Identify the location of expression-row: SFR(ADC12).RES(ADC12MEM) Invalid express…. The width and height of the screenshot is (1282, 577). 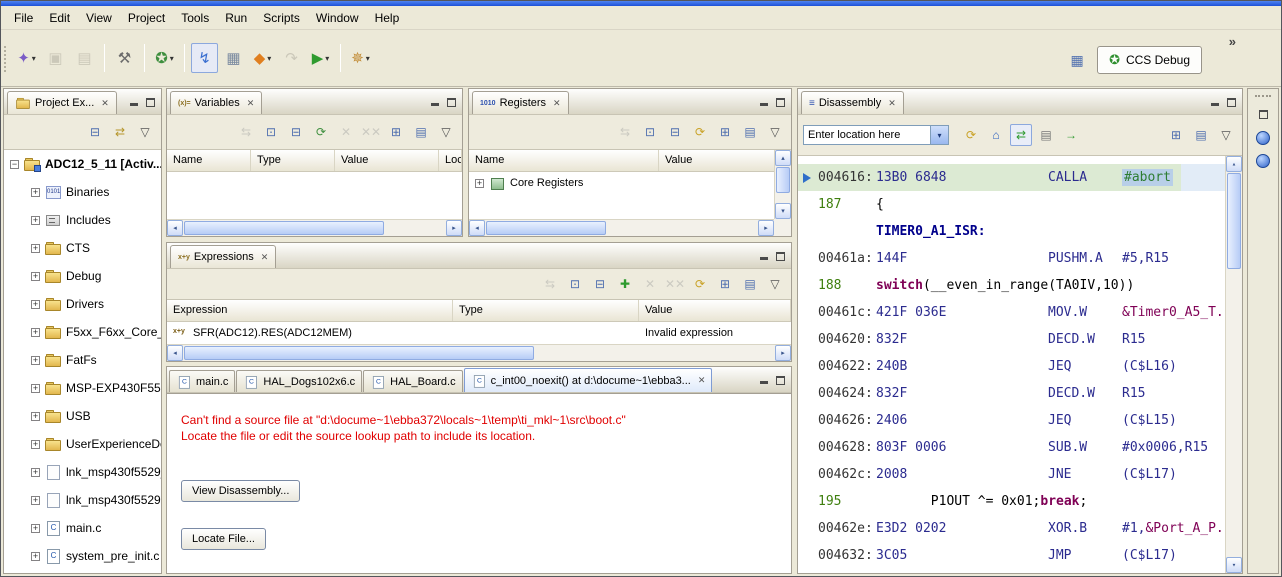
(479, 333).